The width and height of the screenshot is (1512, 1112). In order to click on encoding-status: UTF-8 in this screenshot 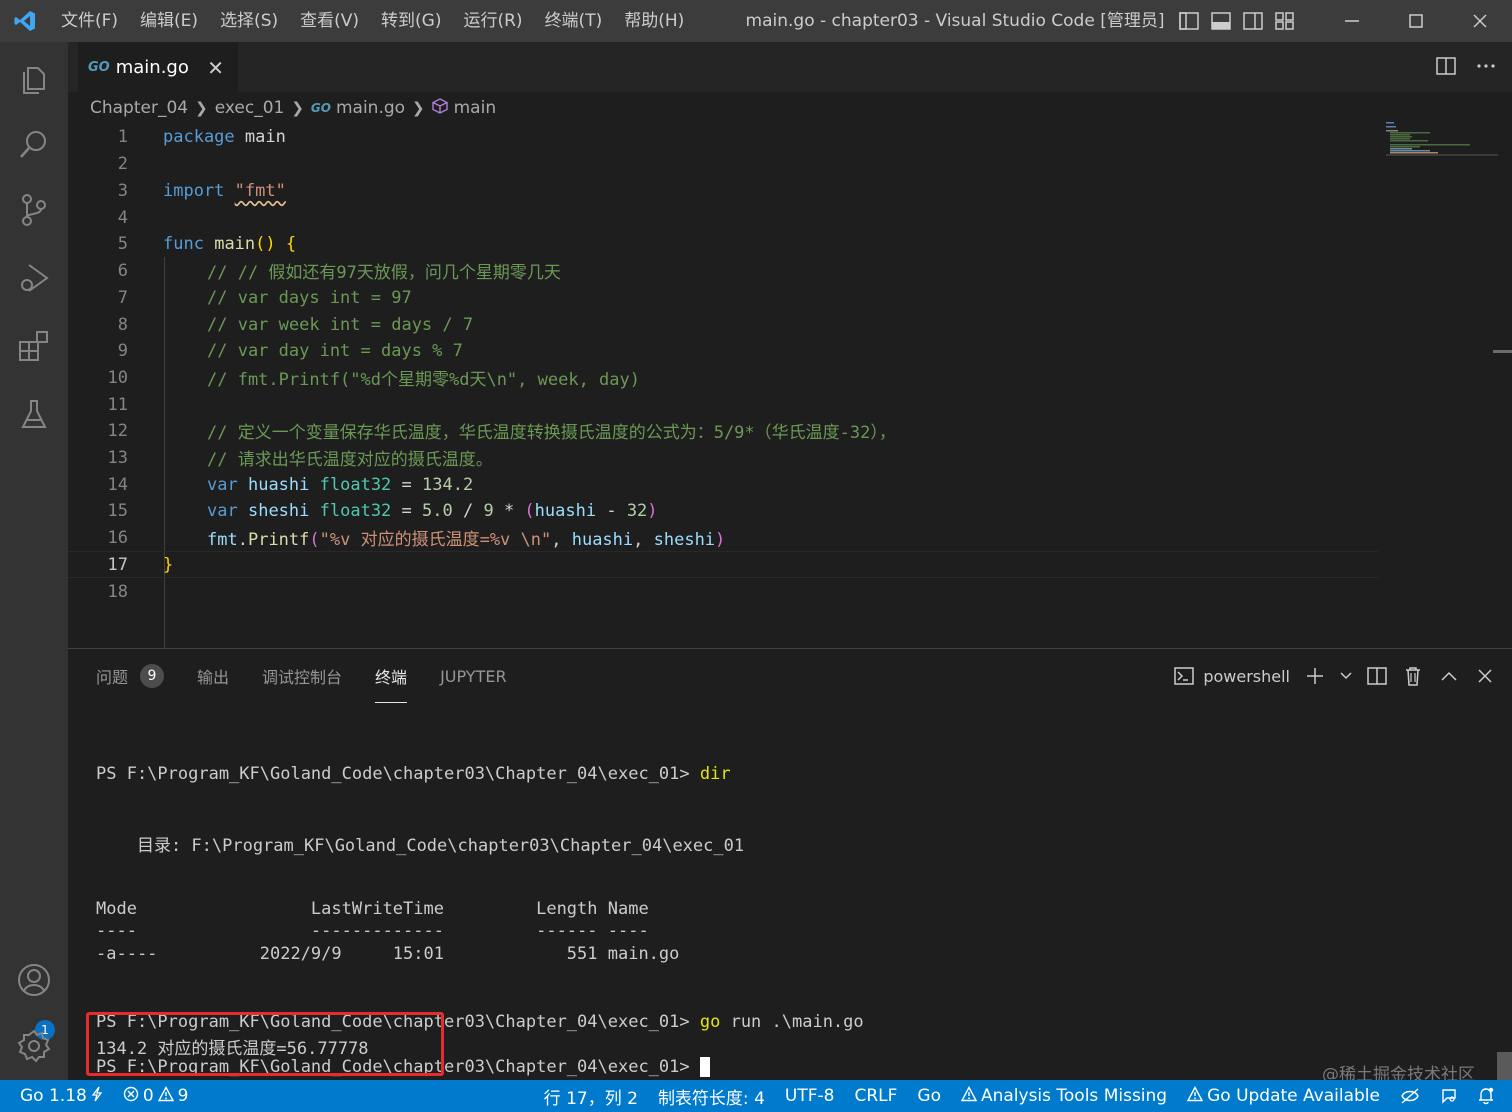, I will do `click(810, 1096)`.